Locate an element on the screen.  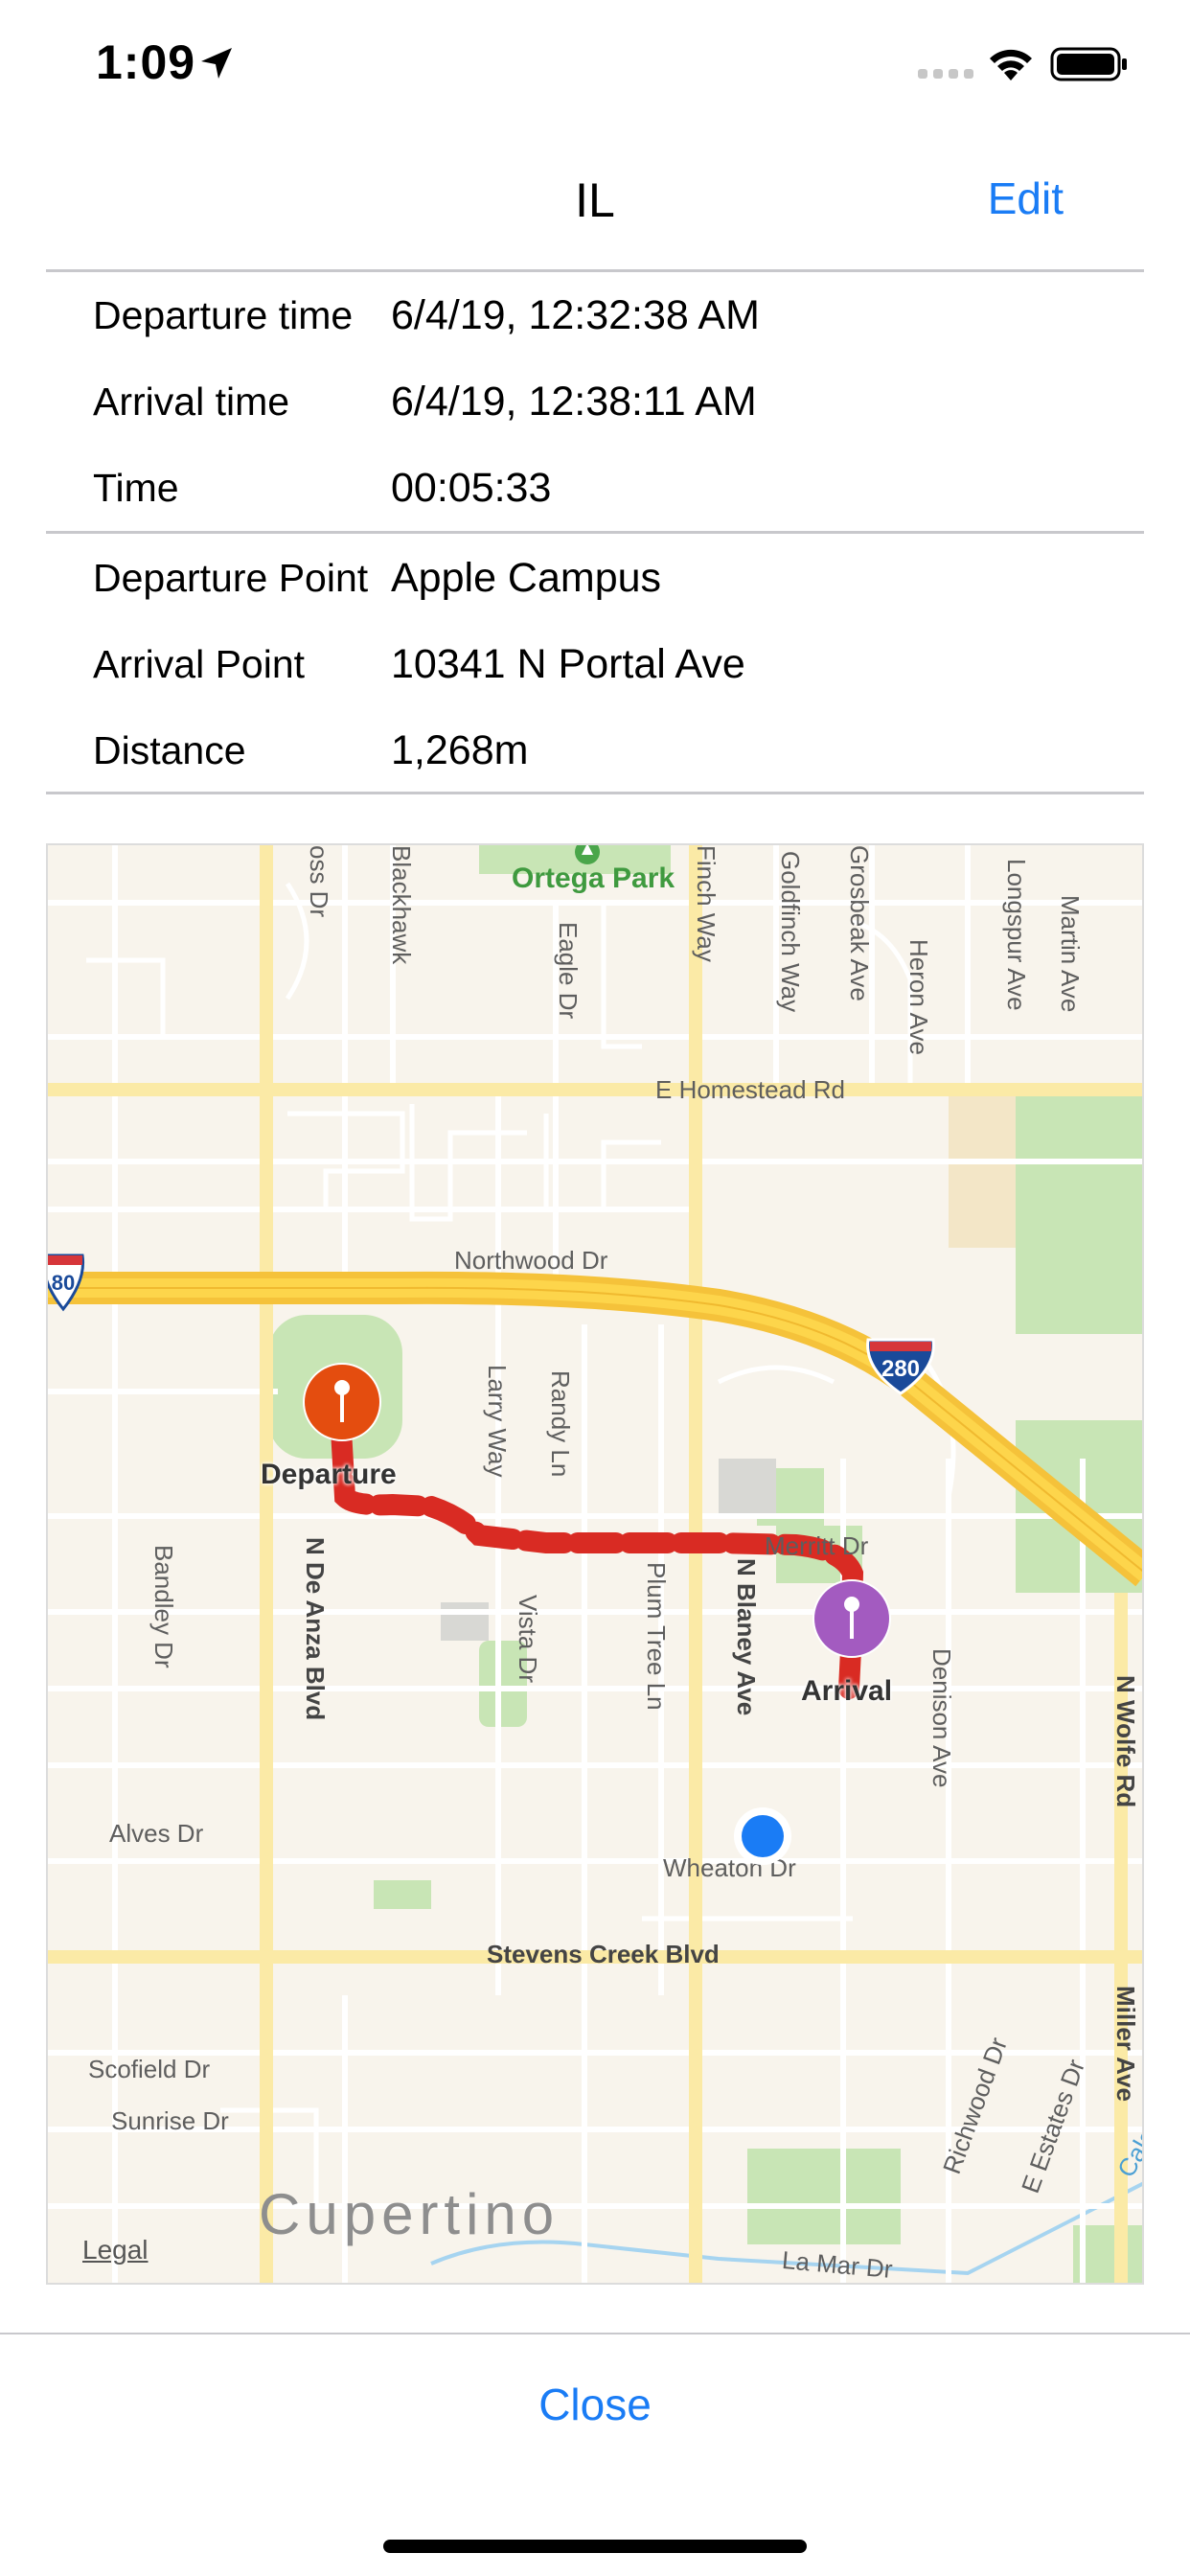
wifi-icon is located at coordinates (1011, 64).